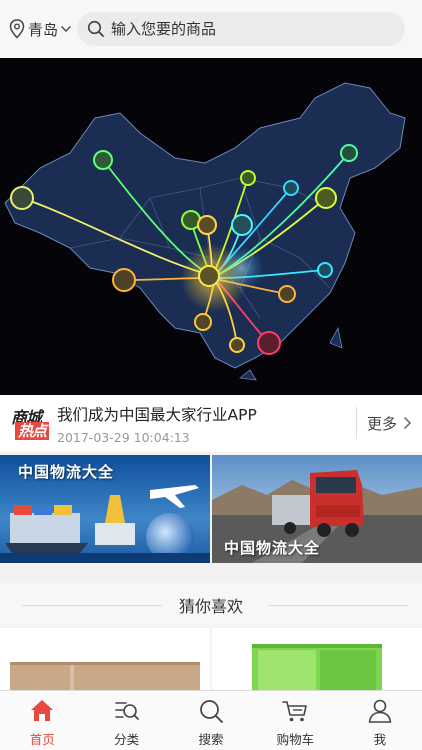 The height and width of the screenshot is (750, 422). I want to click on tab-category: 分类, so click(126, 720).